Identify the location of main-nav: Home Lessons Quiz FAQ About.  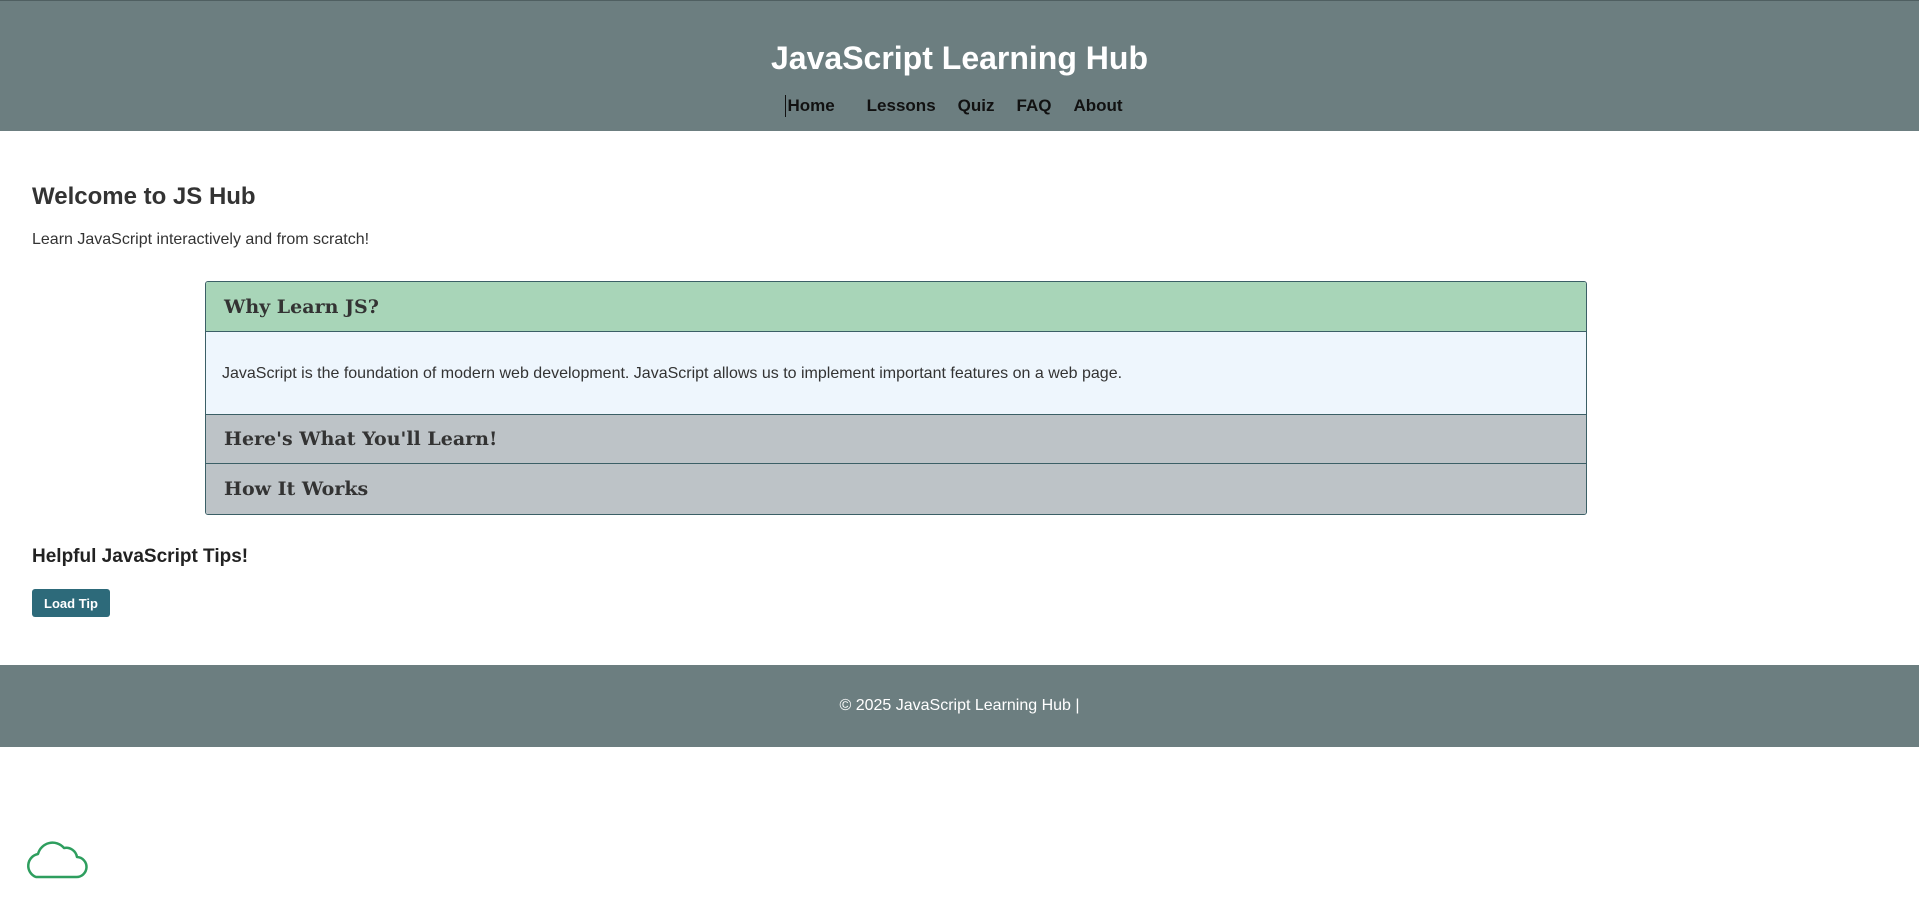
(959, 106).